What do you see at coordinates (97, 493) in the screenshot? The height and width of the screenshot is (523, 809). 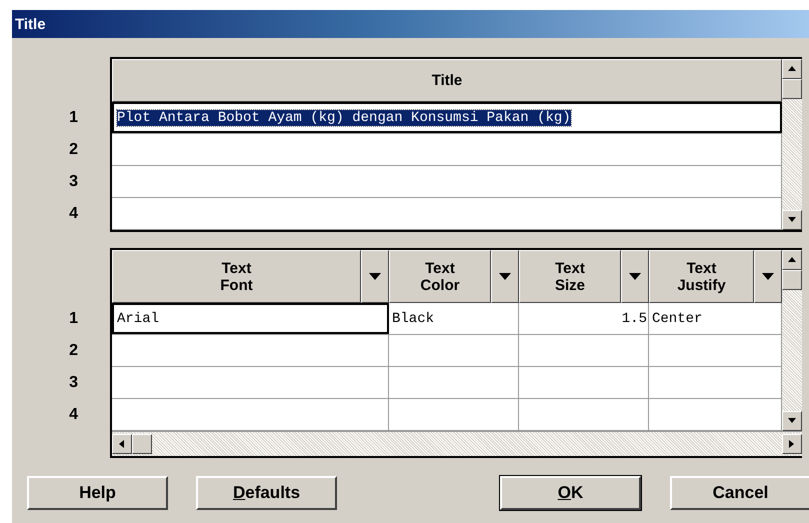 I see `dialog-button: Help` at bounding box center [97, 493].